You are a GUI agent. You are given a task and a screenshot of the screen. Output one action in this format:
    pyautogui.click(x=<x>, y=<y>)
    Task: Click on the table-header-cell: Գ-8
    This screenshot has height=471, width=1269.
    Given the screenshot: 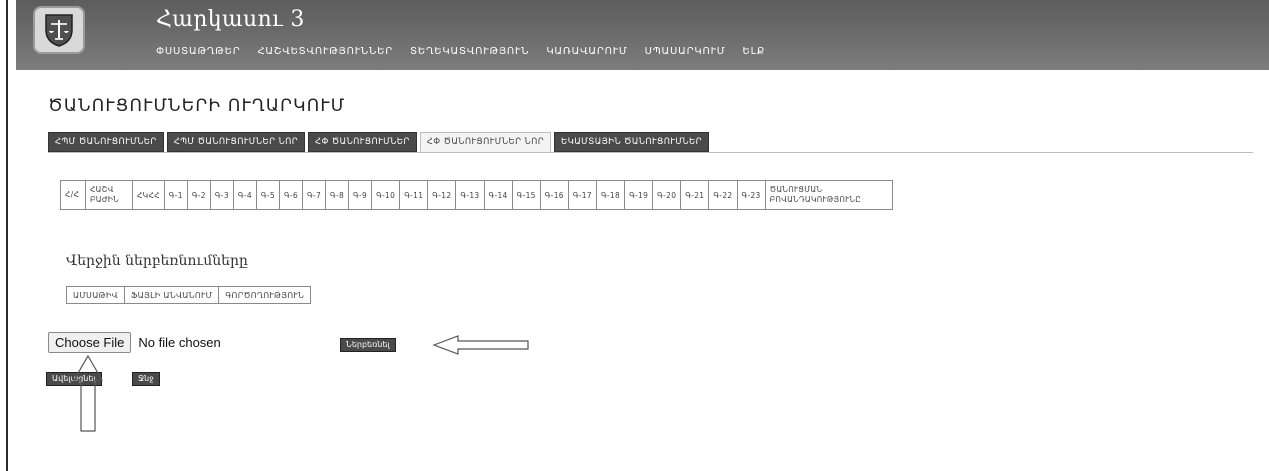 What is the action you would take?
    pyautogui.click(x=337, y=195)
    